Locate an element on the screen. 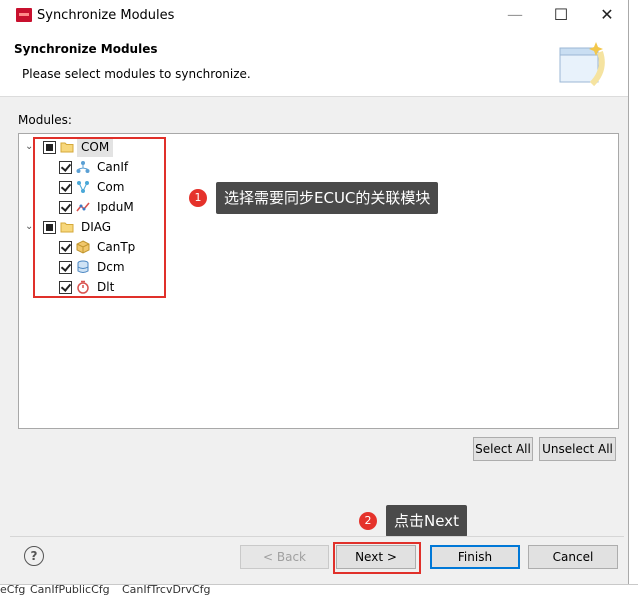 This screenshot has width=638, height=595. callout-tooltip-1: 选择需要同步ECUC的关联模块 is located at coordinates (327, 198).